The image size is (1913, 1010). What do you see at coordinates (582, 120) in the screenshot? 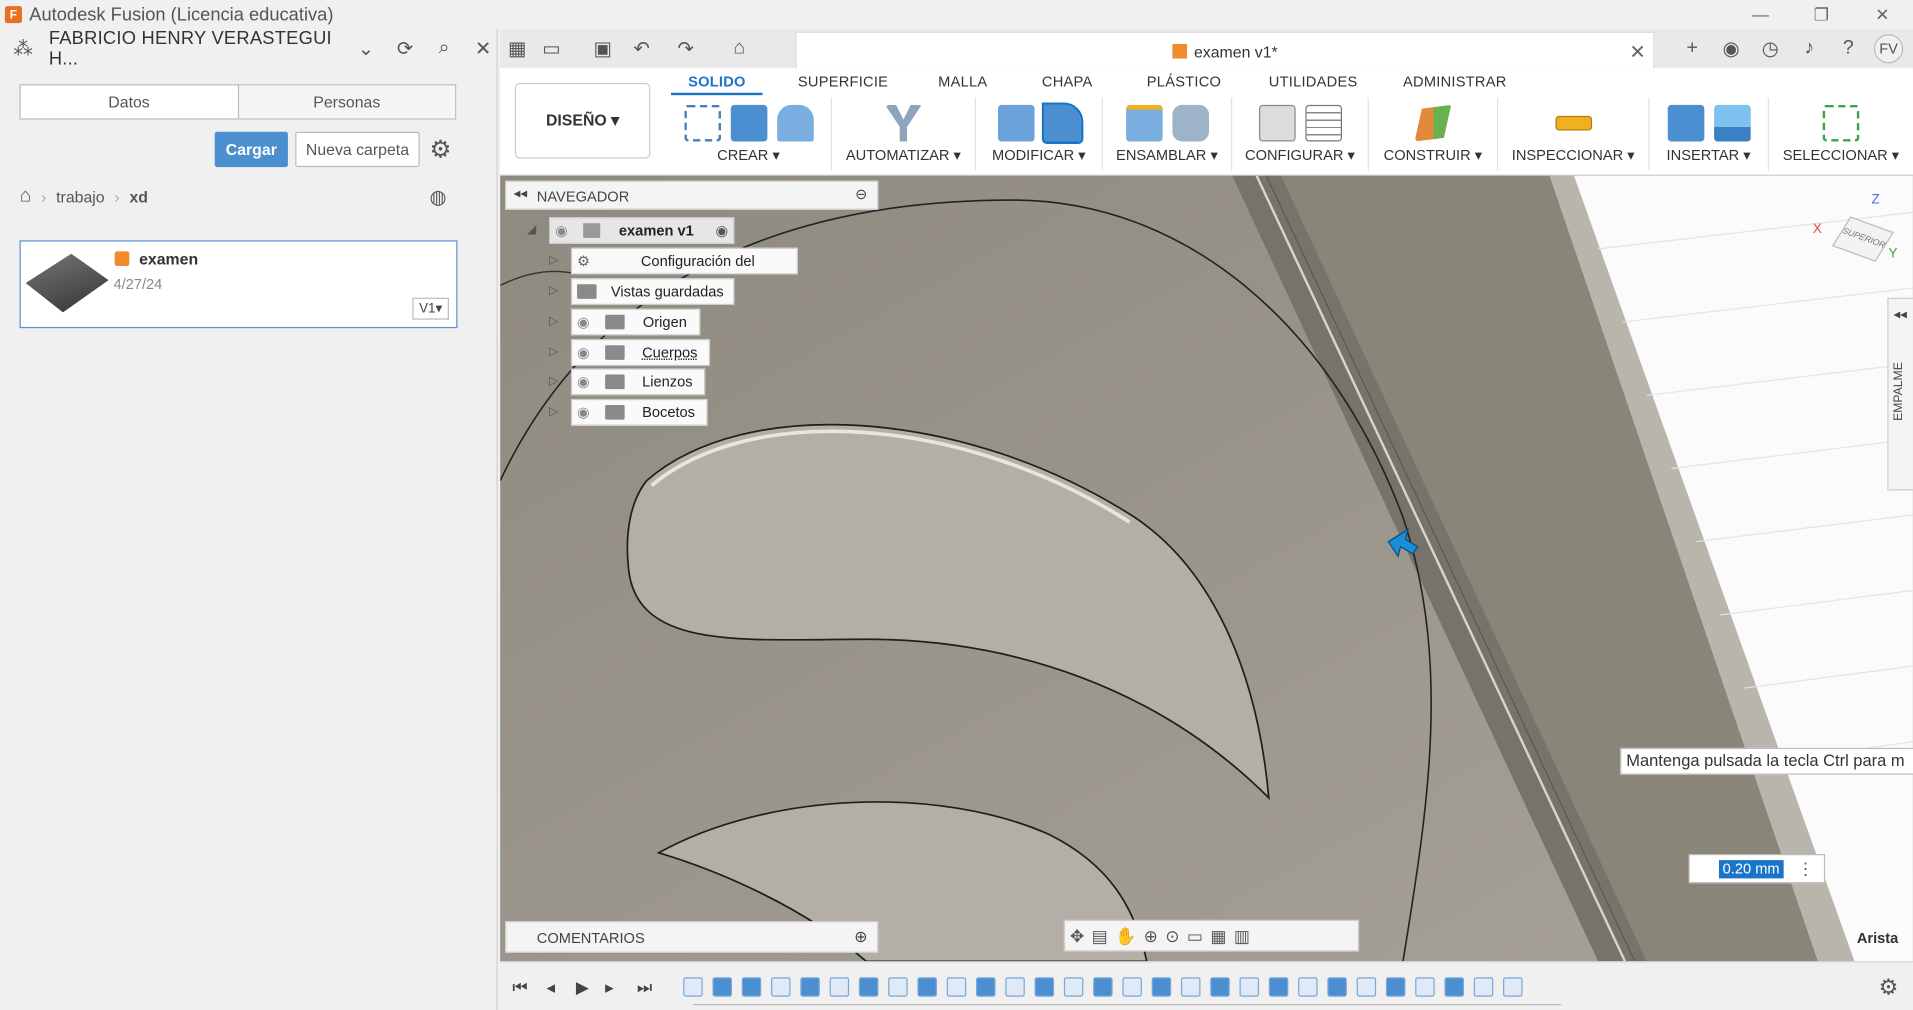
I see `workspace-selector: DISEÑO ▾` at bounding box center [582, 120].